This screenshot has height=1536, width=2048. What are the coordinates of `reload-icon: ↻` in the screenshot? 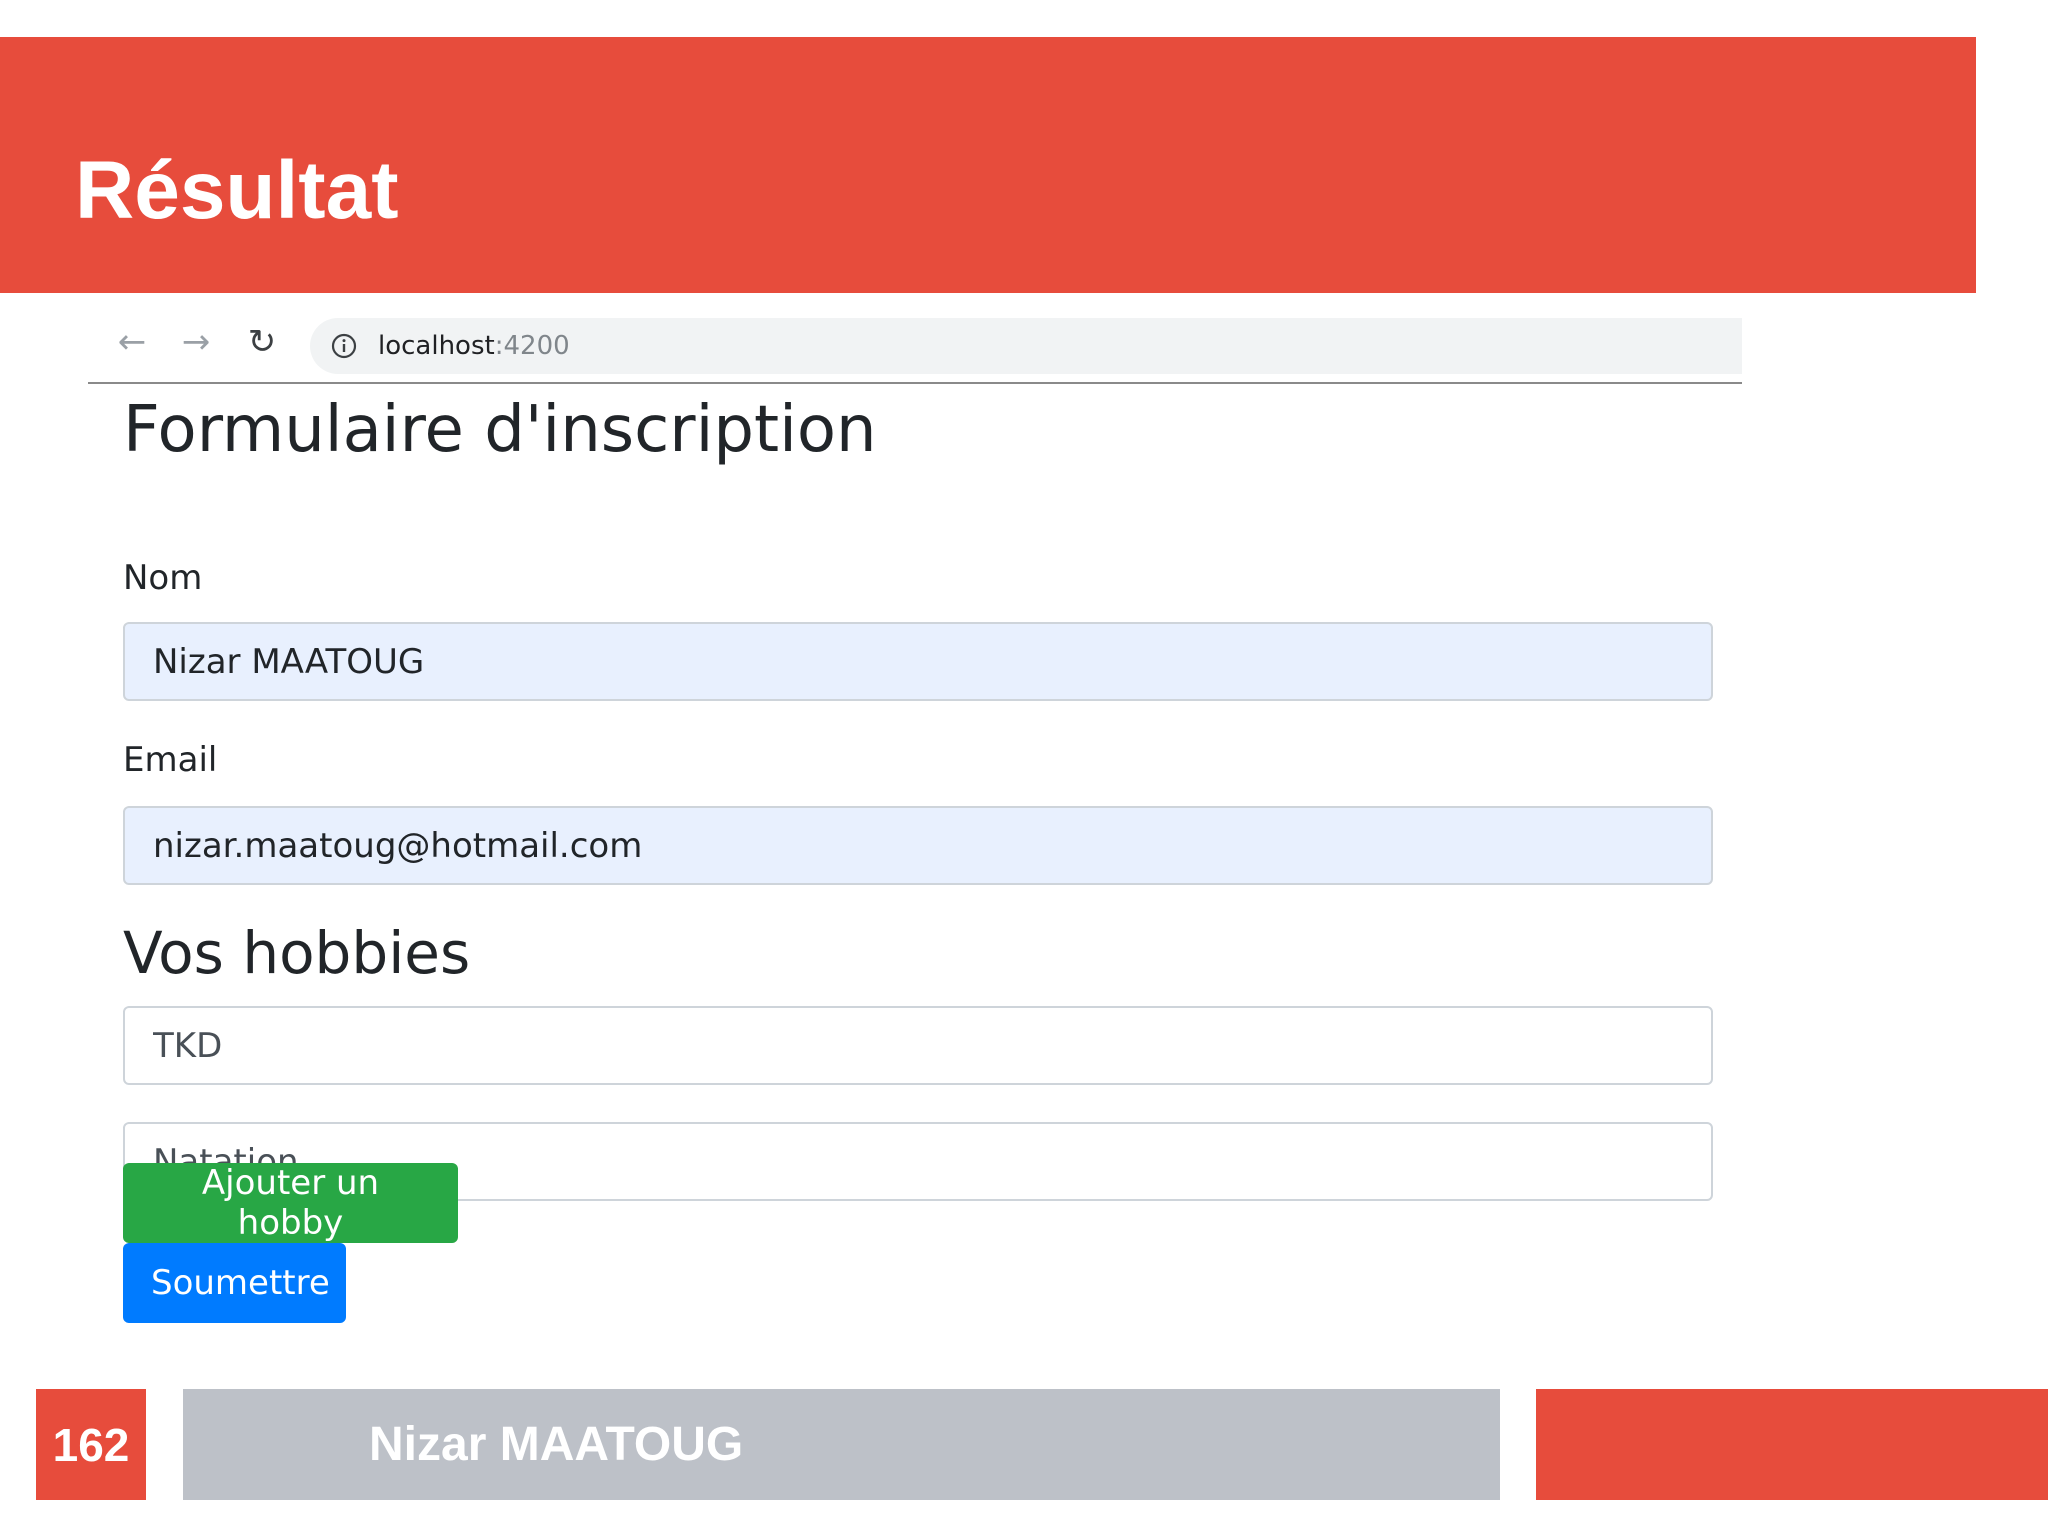 It's located at (262, 342).